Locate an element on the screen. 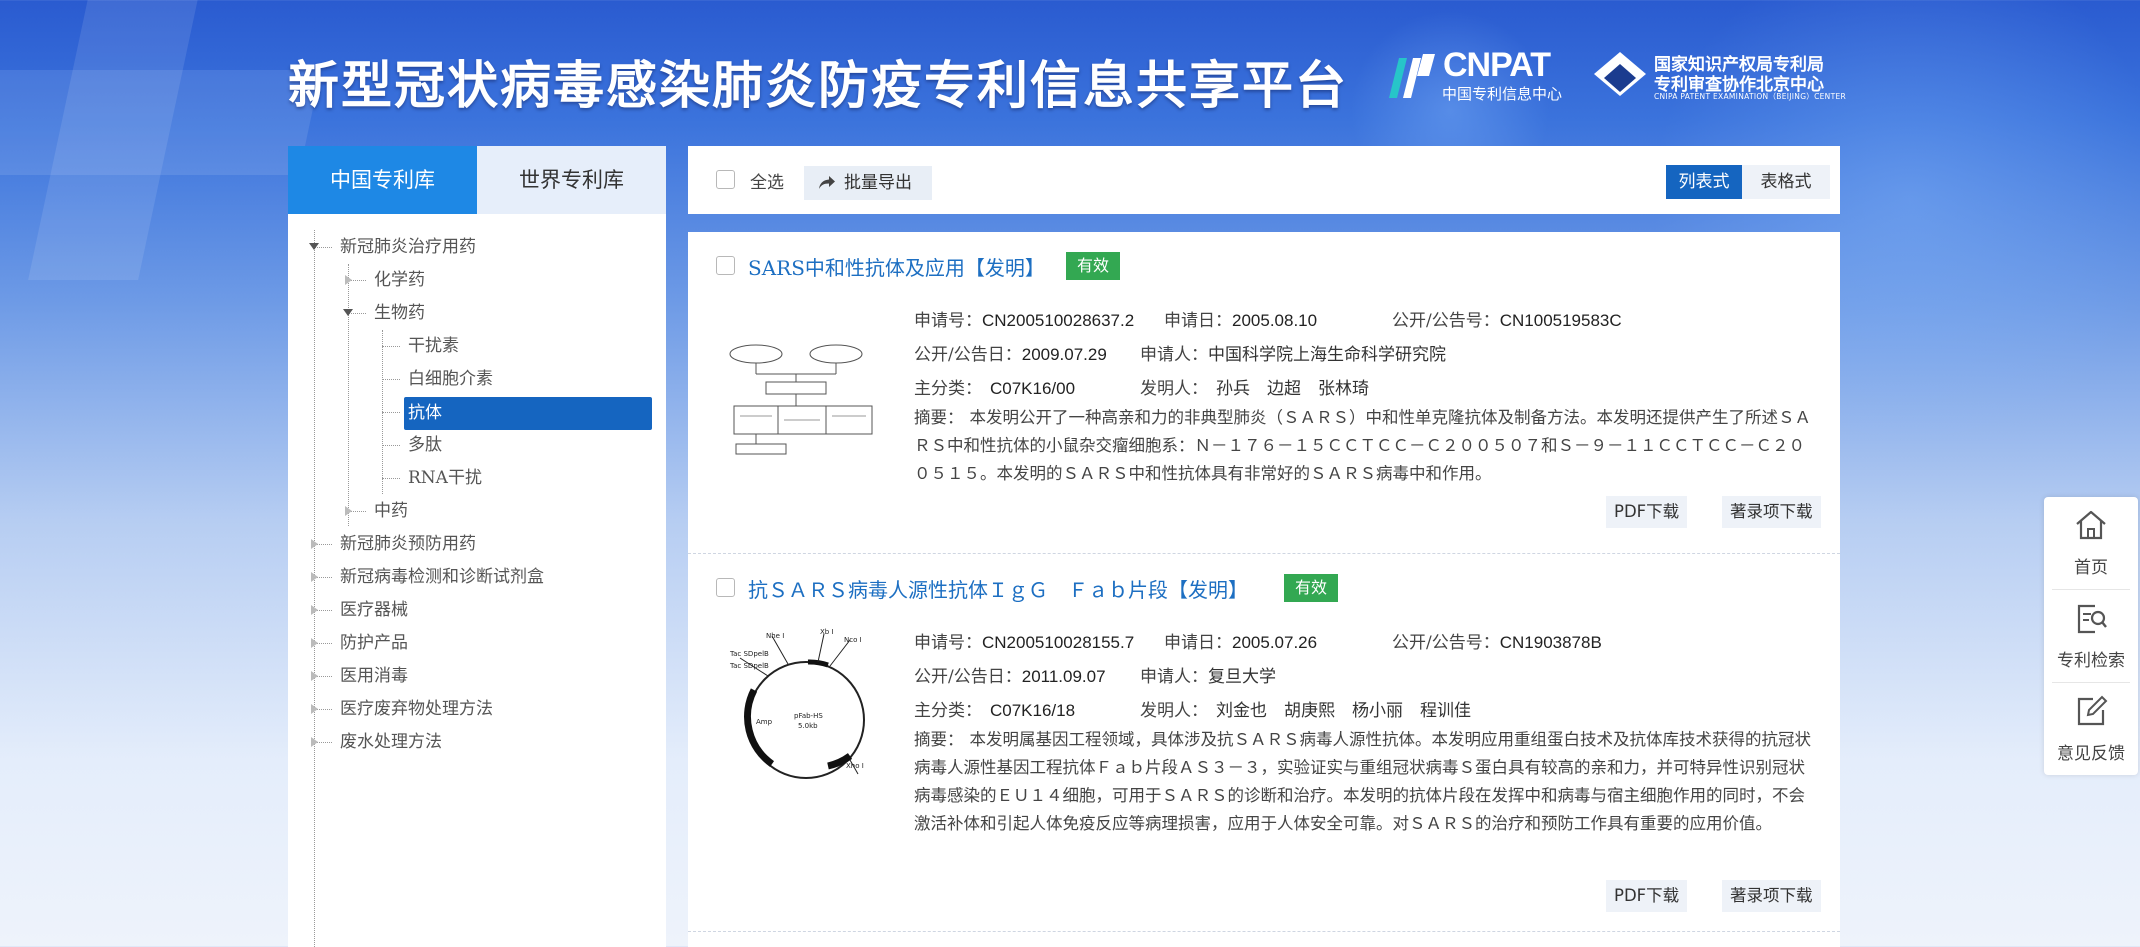 This screenshot has height=947, width=2140. cnipa-logo-line3: CNIPA PATENT EXAMINATION（BEIJING）CENTER is located at coordinates (1750, 96).